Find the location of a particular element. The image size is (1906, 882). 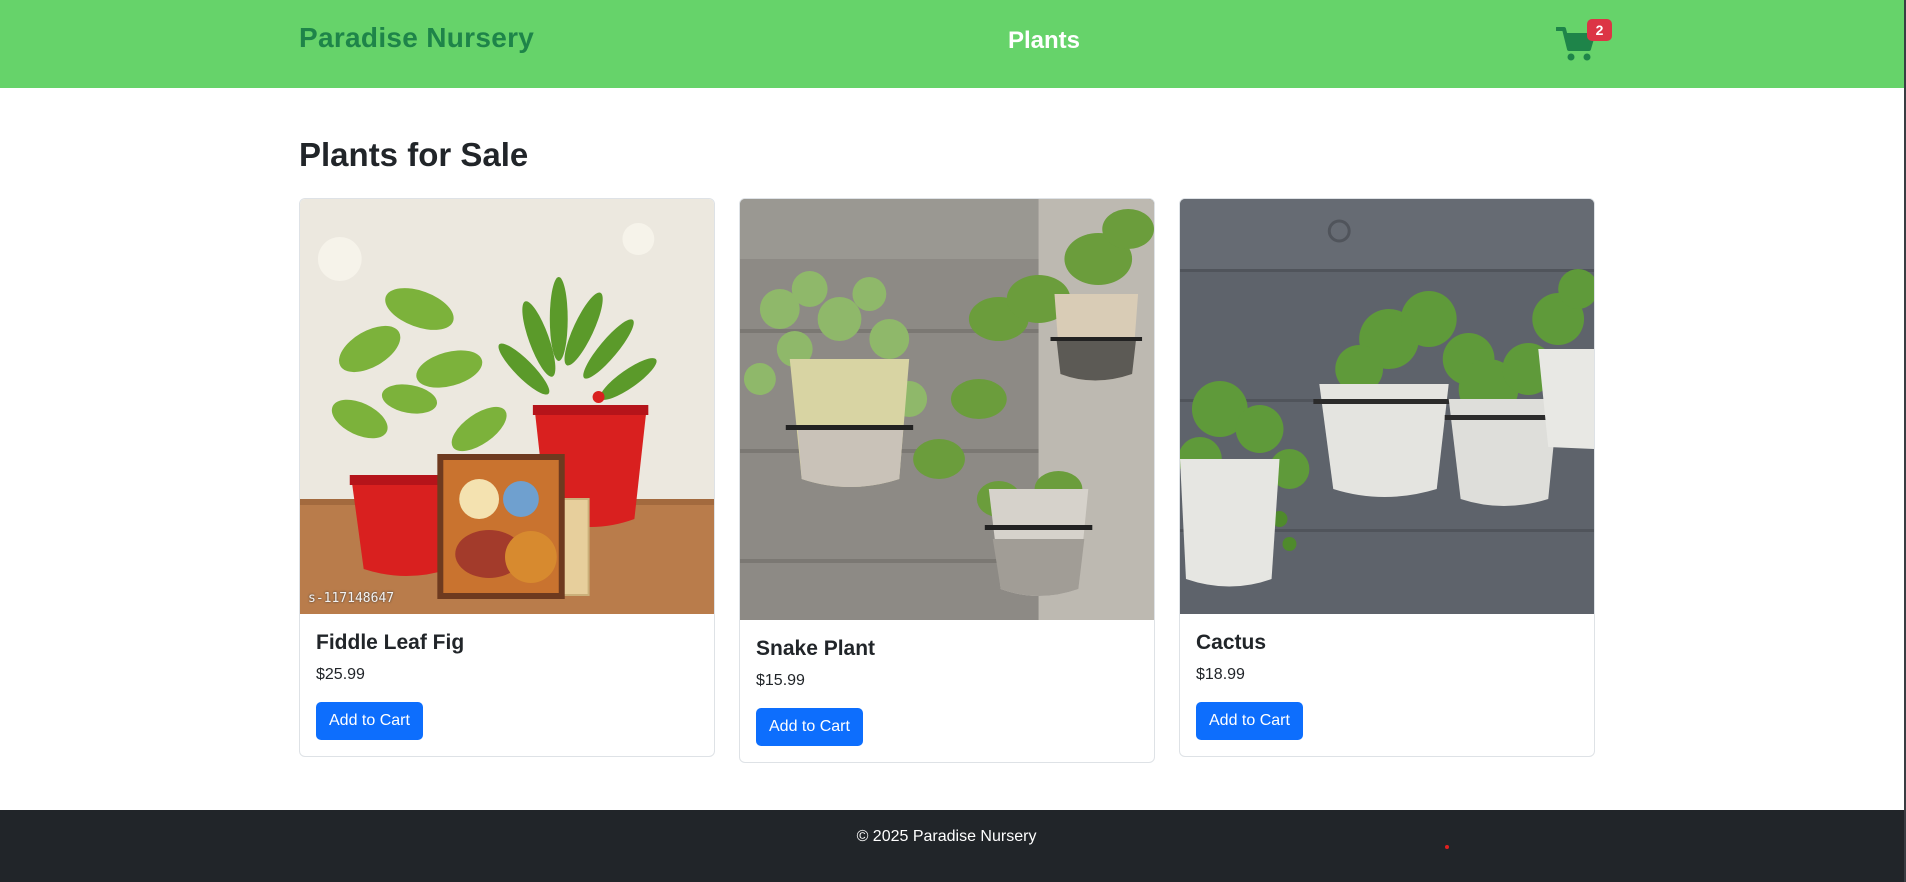

footer-copyright: © 2025 Paradise Nursery is located at coordinates (946, 836).